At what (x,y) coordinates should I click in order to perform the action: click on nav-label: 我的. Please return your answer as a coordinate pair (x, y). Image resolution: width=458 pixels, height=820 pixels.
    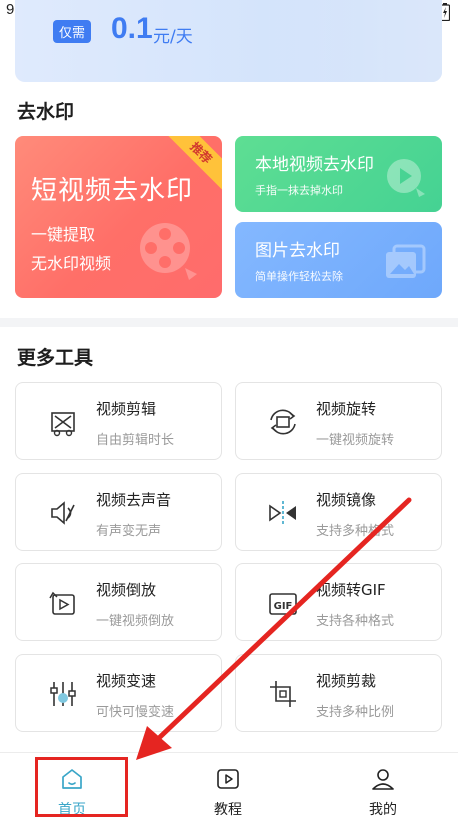
    Looking at the image, I should click on (383, 810).